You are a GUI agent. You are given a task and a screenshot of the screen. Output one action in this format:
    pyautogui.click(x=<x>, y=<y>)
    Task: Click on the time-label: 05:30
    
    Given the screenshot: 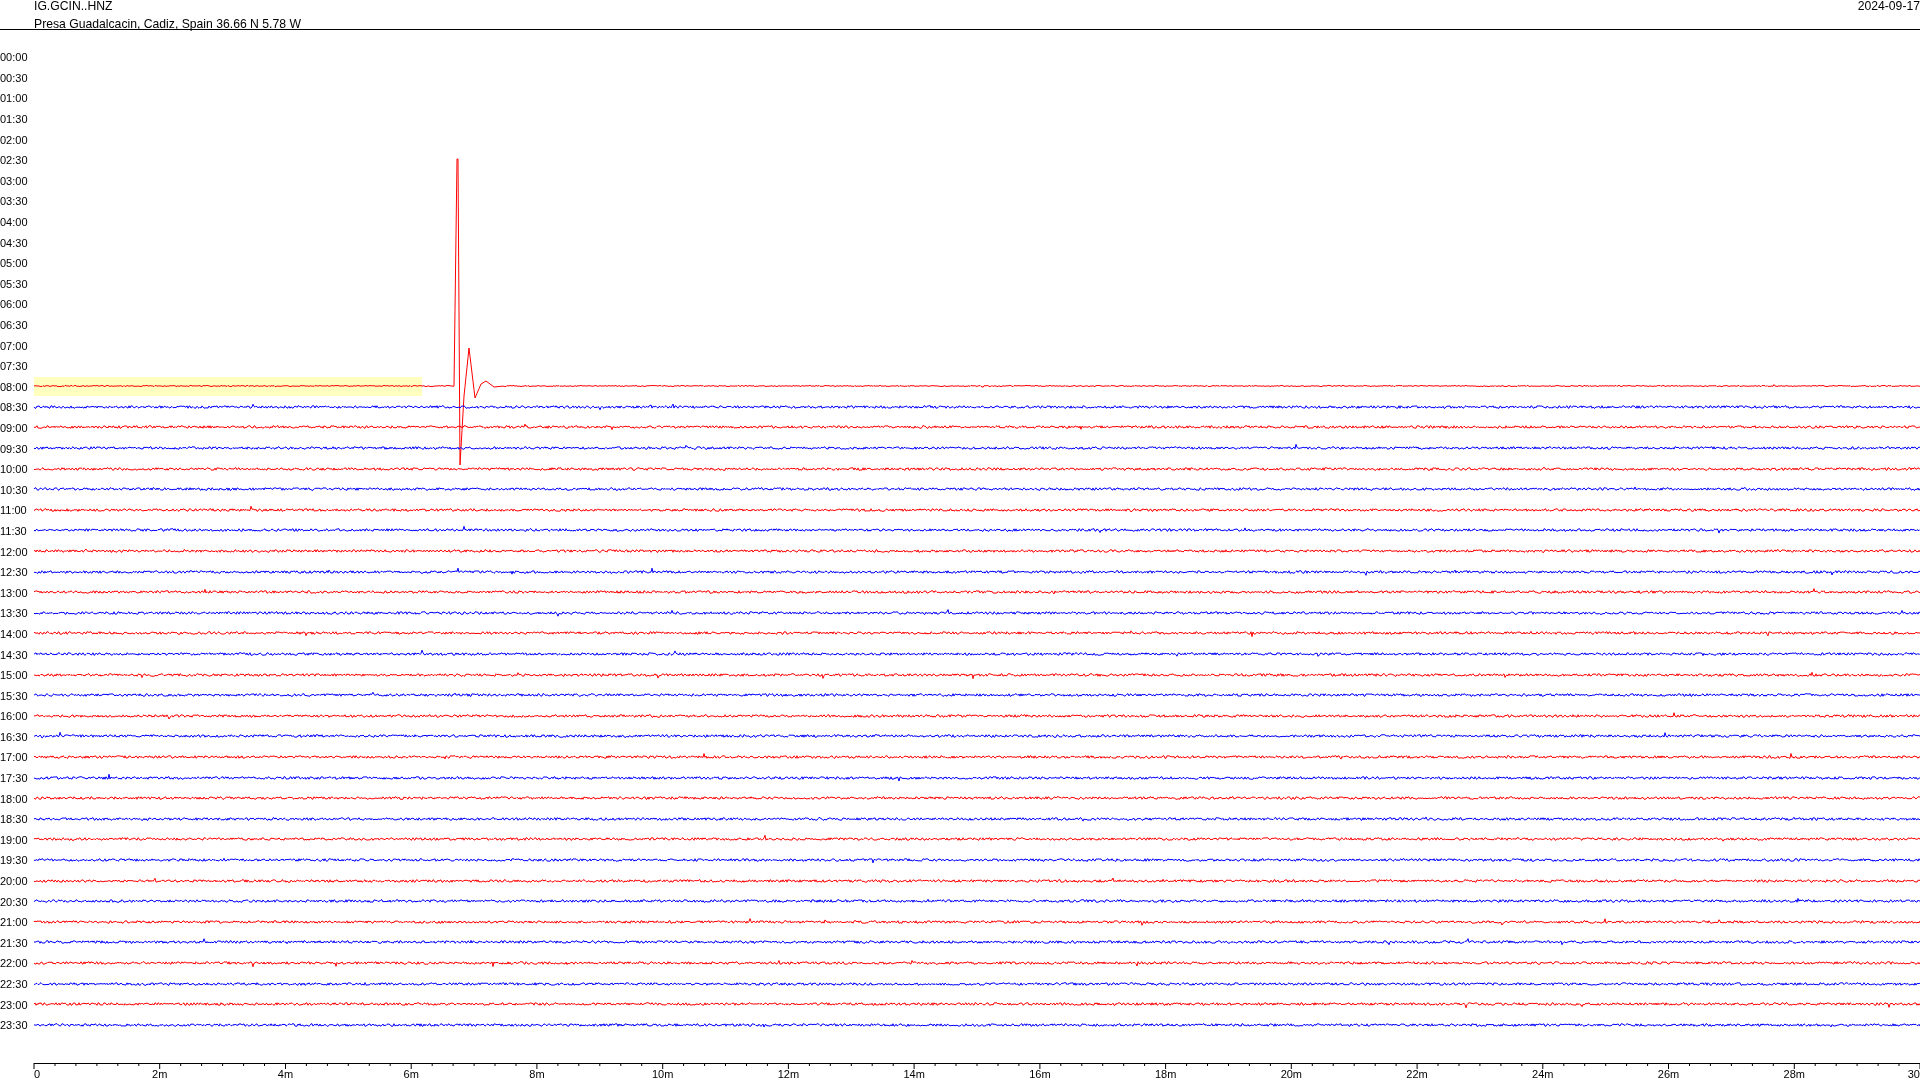 What is the action you would take?
    pyautogui.click(x=14, y=283)
    